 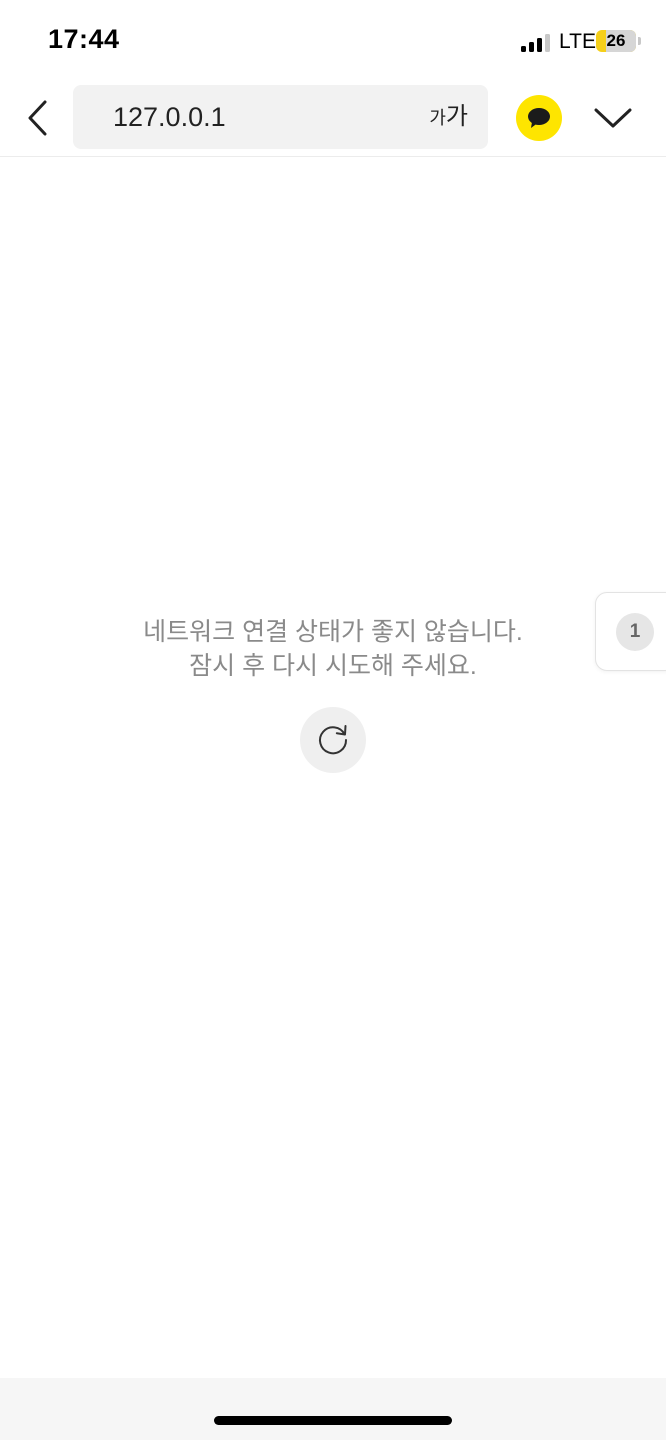 I want to click on browser-nav-bar: 127.0.0.1 가가, so click(x=333, y=118).